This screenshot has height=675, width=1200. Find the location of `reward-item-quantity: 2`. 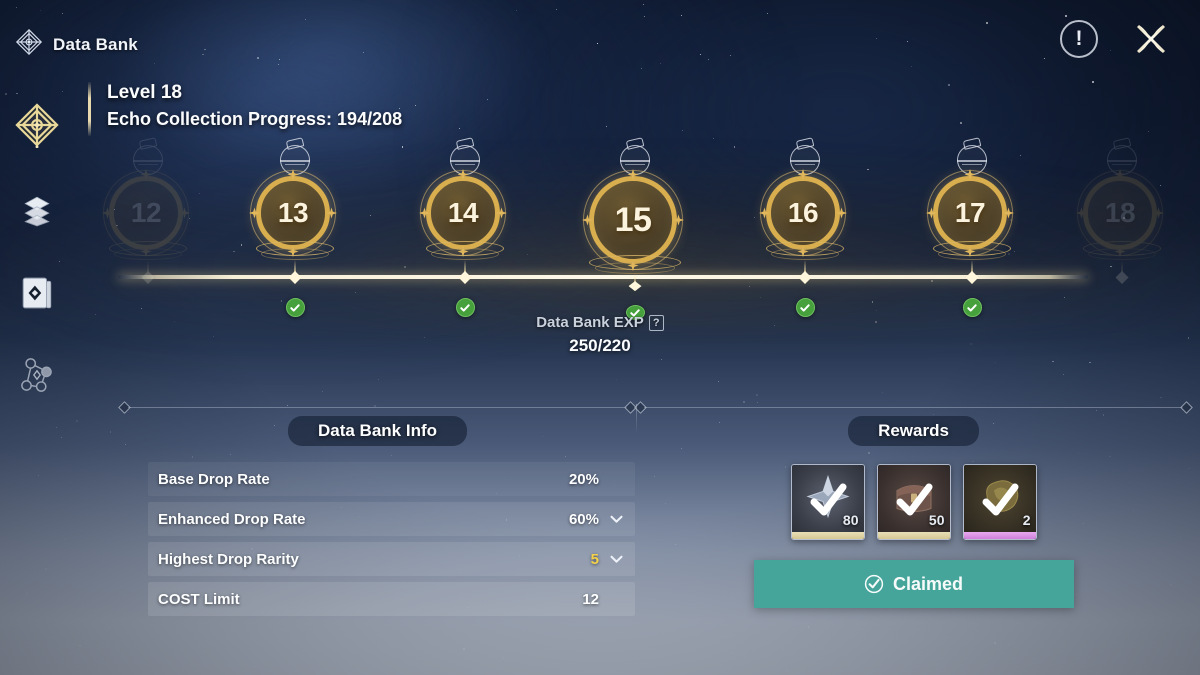

reward-item-quantity: 2 is located at coordinates (1026, 520).